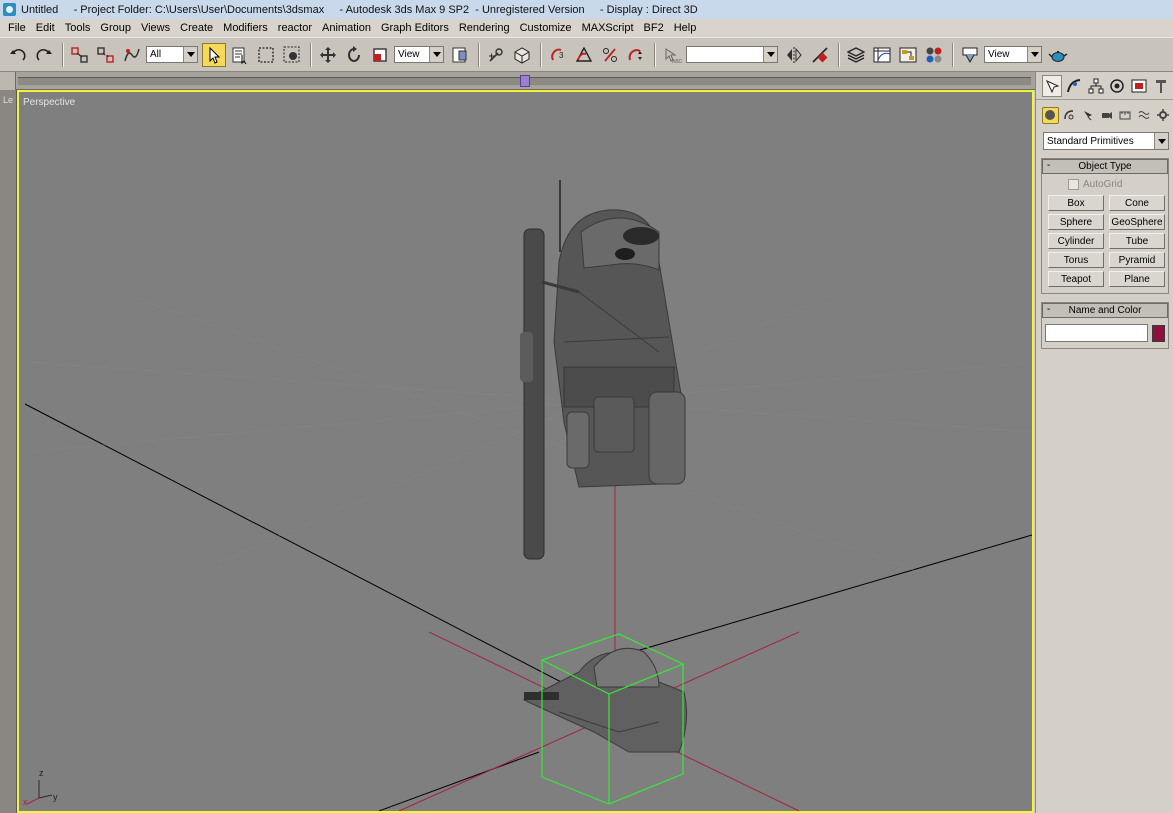  I want to click on menu-edit: Edit, so click(45, 28).